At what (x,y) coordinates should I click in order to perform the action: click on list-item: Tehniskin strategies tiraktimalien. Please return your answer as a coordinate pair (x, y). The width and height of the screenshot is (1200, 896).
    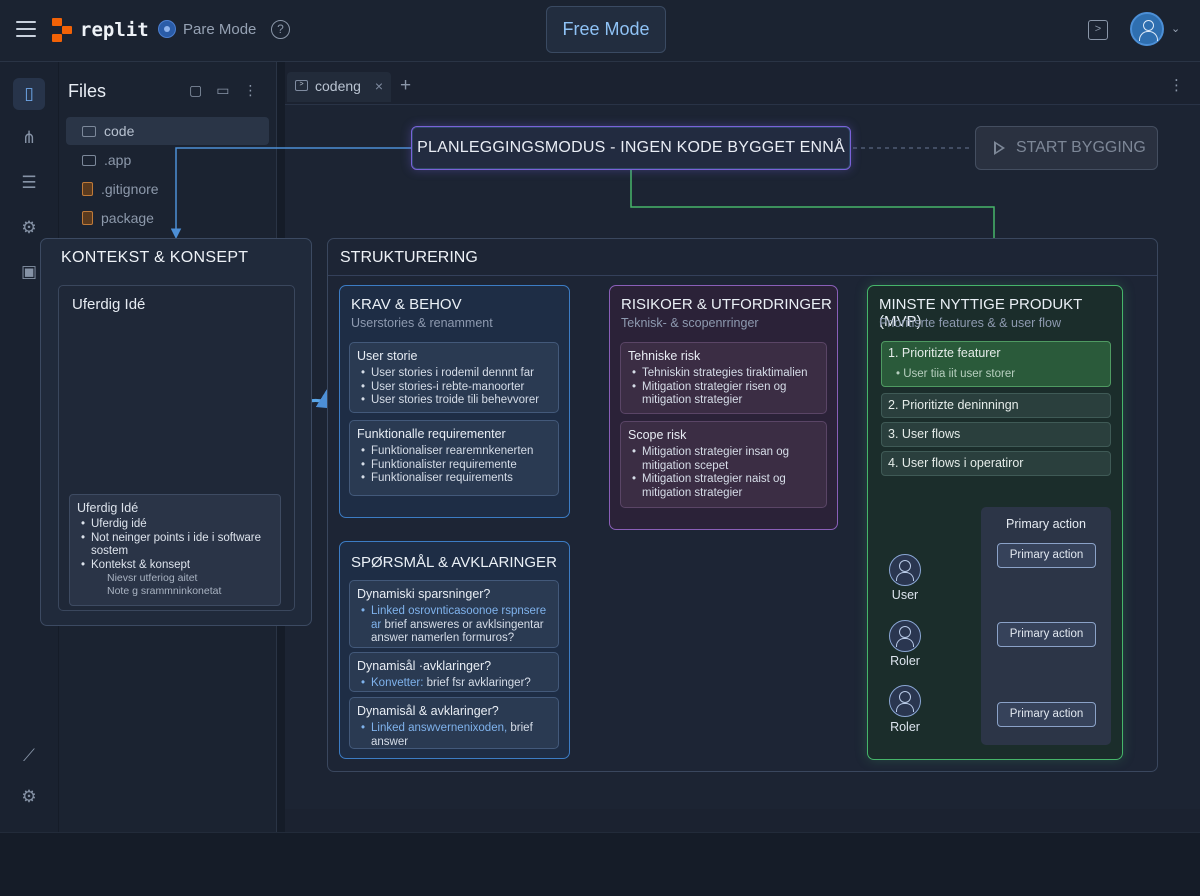
    Looking at the image, I should click on (723, 374).